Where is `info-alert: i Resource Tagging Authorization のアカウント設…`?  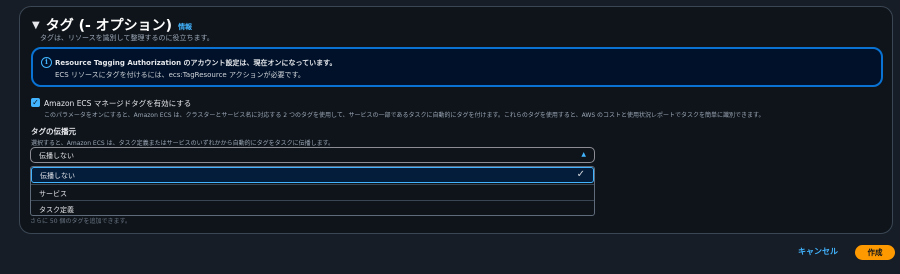 info-alert: i Resource Tagging Authorization のアカウント設… is located at coordinates (457, 67).